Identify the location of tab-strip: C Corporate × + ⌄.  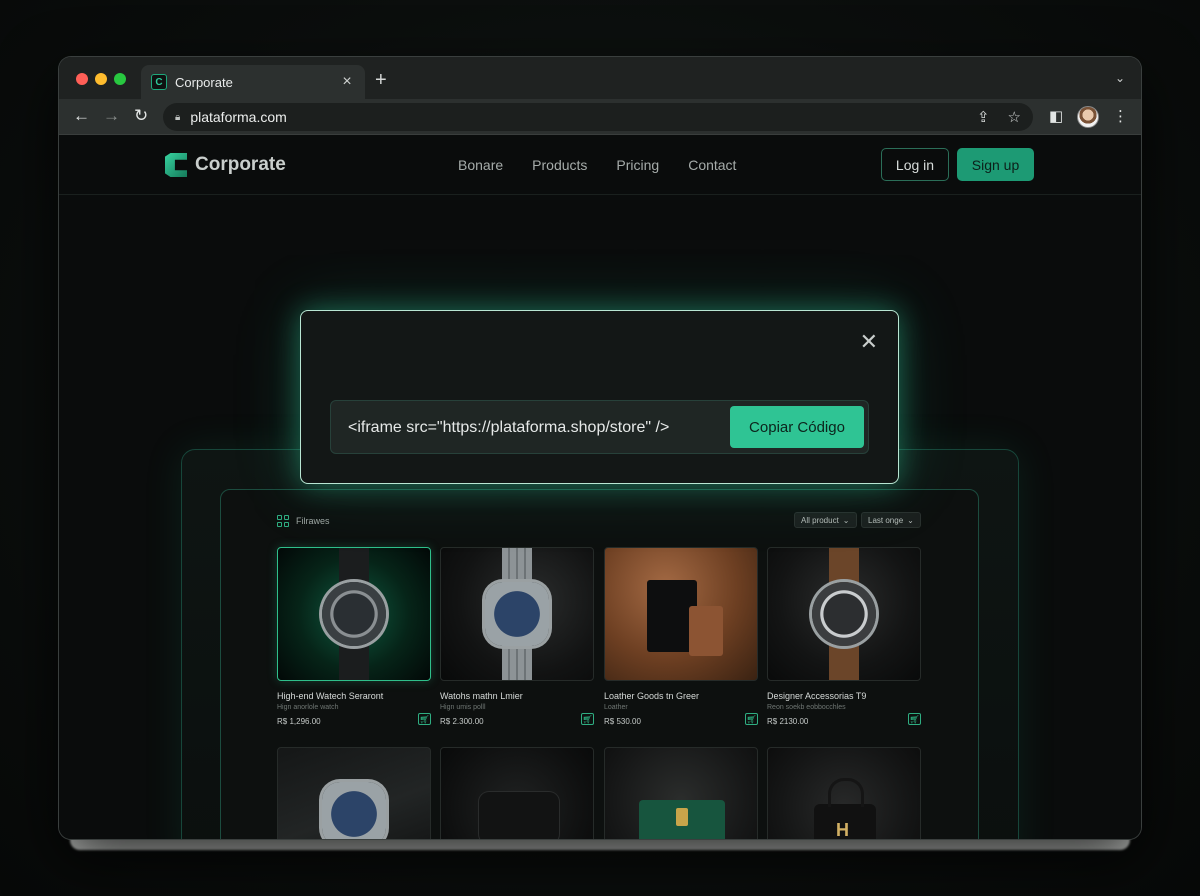
(600, 78).